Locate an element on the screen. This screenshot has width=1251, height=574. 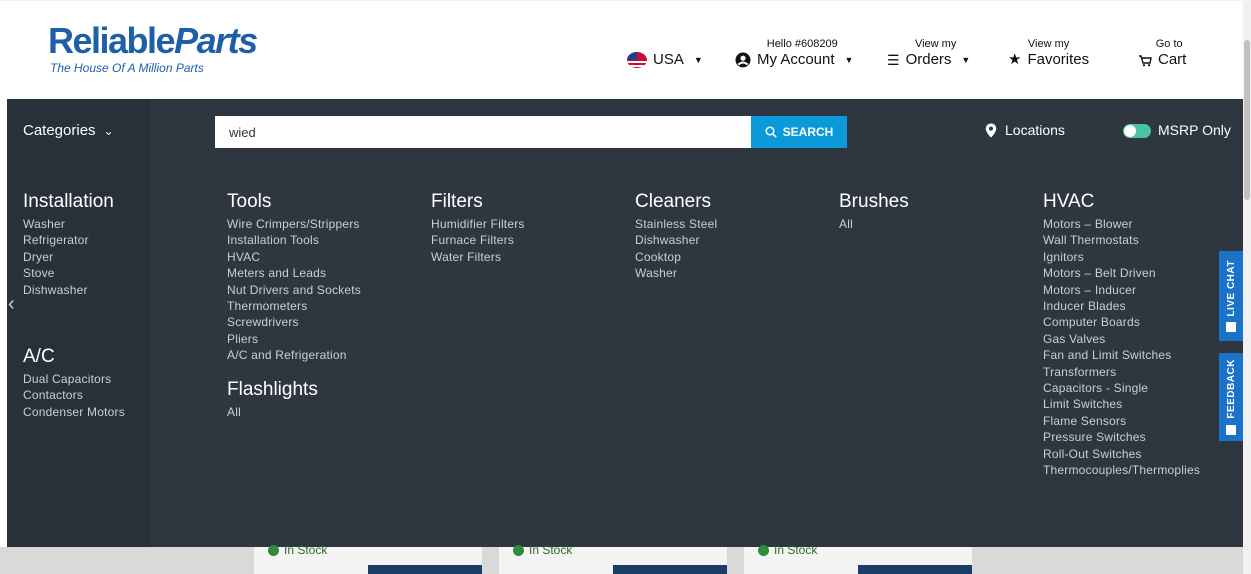
menu-item: Capacitors - Single is located at coordinates (1121, 388).